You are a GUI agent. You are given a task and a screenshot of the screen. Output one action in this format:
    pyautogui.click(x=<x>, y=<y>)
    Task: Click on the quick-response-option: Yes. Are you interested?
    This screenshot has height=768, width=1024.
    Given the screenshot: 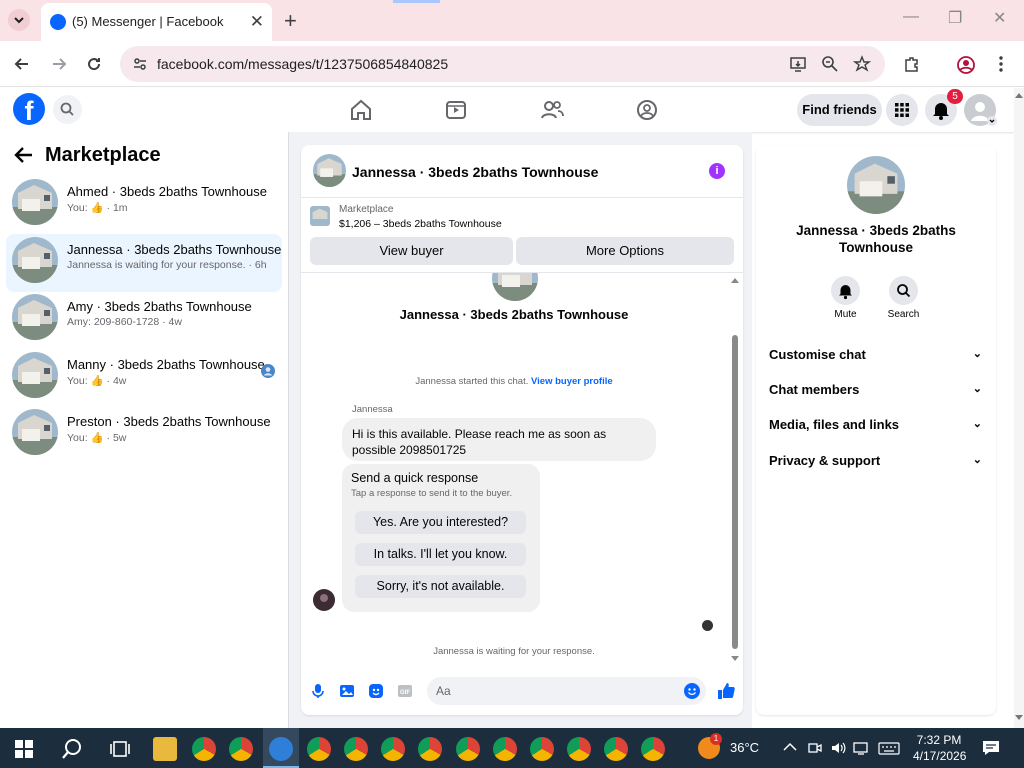 What is the action you would take?
    pyautogui.click(x=440, y=522)
    